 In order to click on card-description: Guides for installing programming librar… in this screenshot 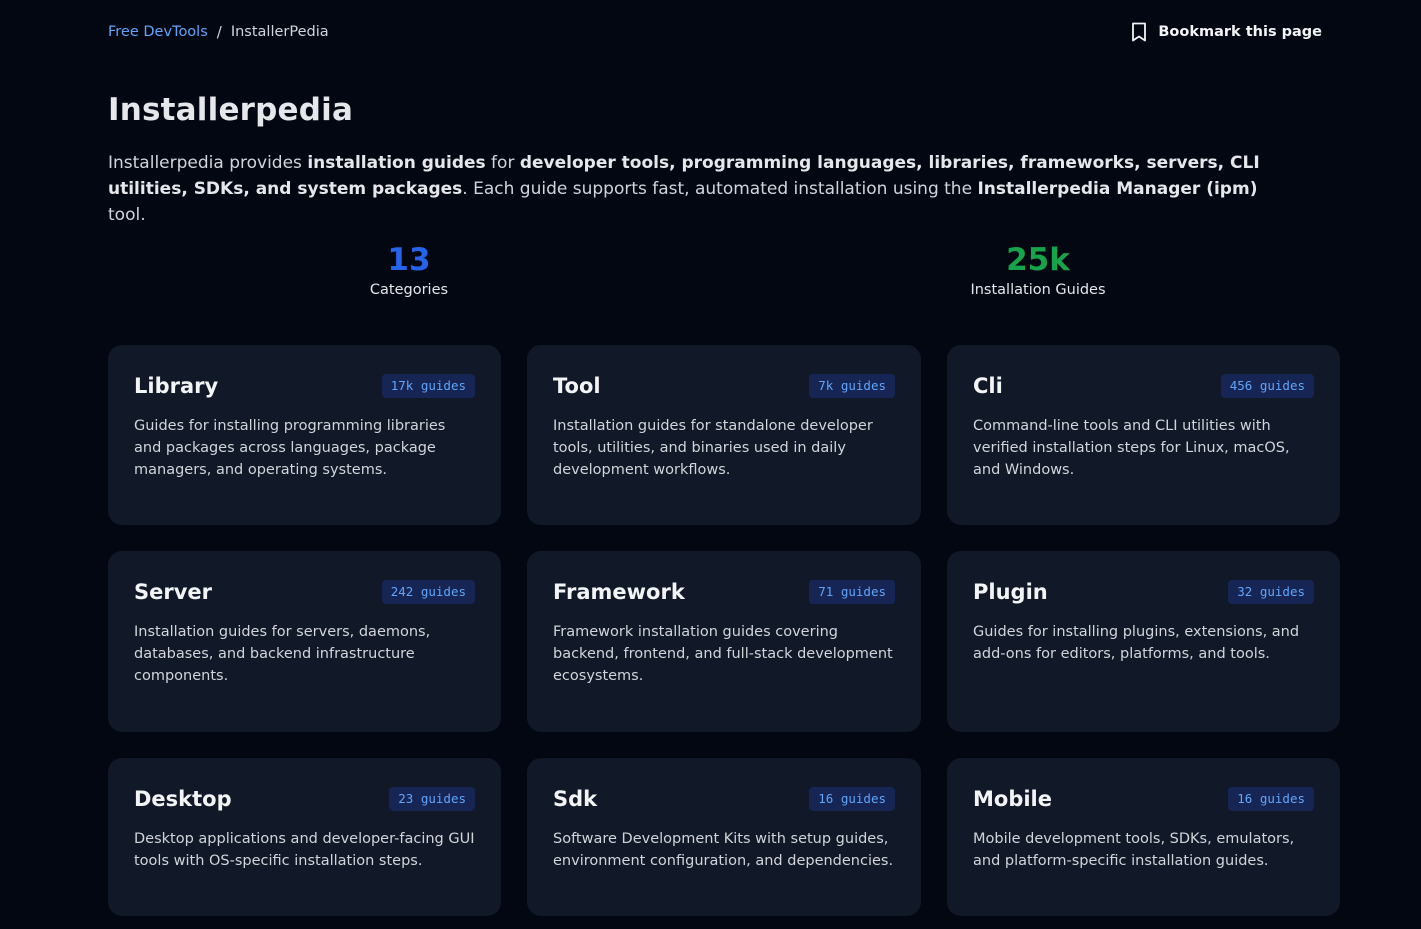, I will do `click(290, 448)`.